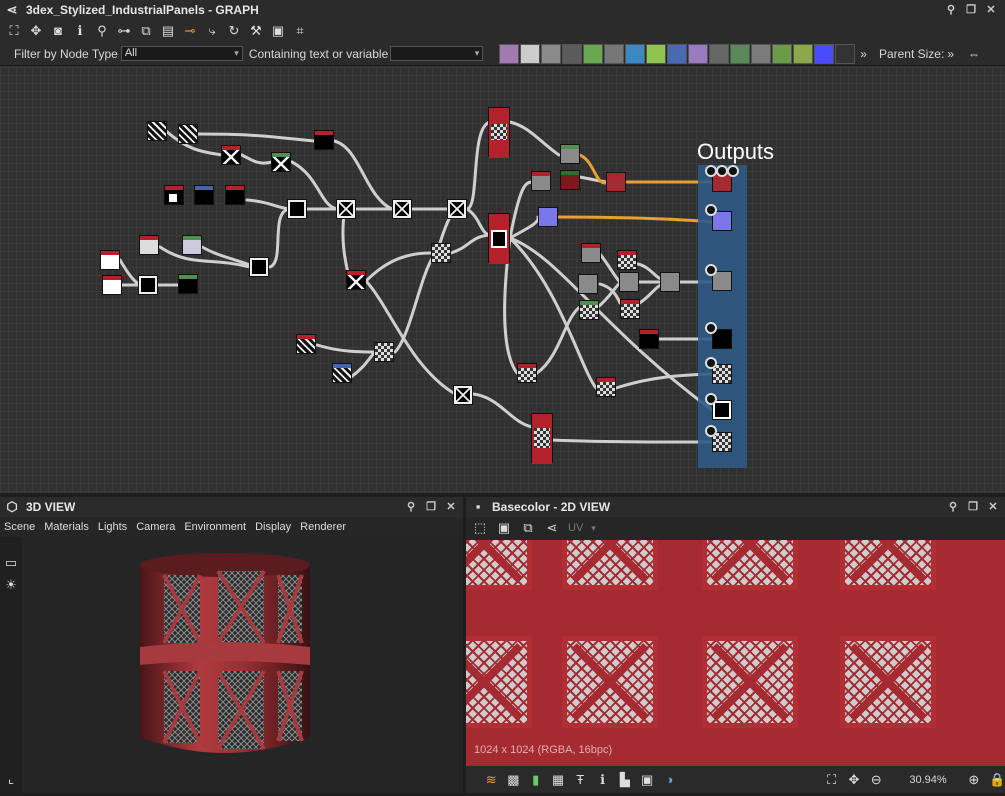 The width and height of the screenshot is (1005, 796). Describe the element at coordinates (572, 53) in the screenshot. I see `filter-shuffle-icon` at that location.